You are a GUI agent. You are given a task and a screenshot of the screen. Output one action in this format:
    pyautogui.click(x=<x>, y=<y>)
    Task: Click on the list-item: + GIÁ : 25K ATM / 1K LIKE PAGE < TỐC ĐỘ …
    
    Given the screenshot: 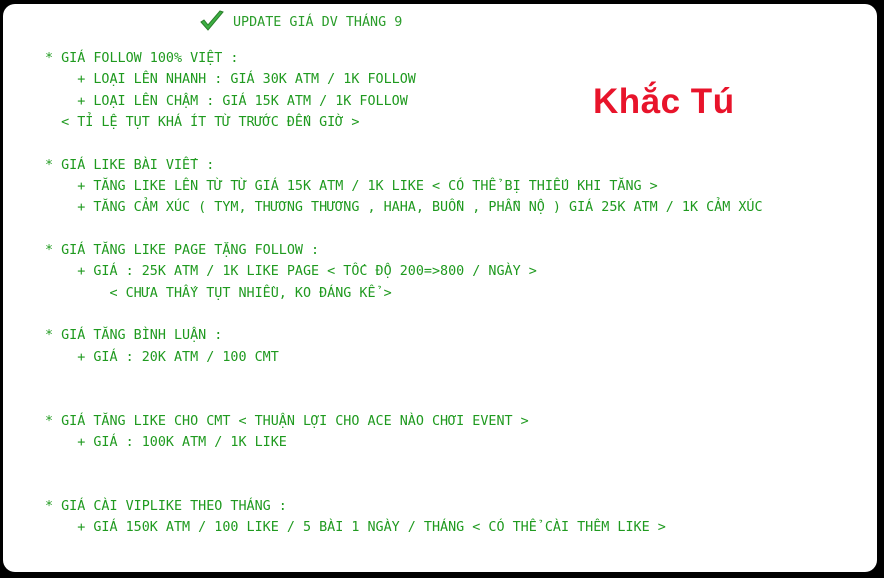 What is the action you would take?
    pyautogui.click(x=291, y=272)
    